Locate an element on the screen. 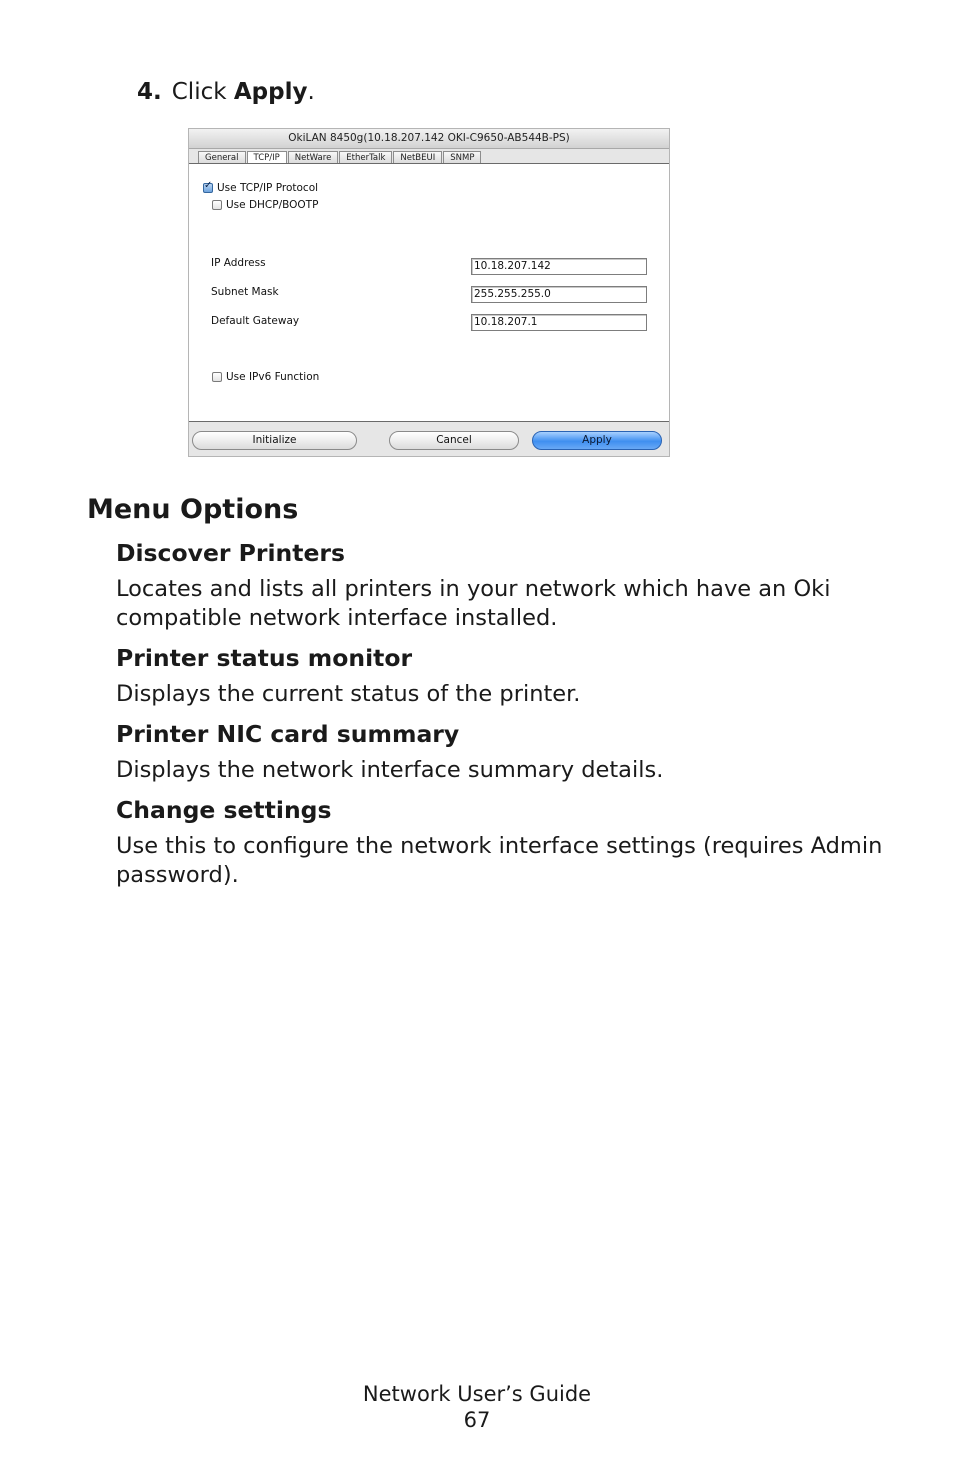 This screenshot has width=954, height=1475. use-tcpip-label: Use TCP/IP Protocol is located at coordinates (268, 188).